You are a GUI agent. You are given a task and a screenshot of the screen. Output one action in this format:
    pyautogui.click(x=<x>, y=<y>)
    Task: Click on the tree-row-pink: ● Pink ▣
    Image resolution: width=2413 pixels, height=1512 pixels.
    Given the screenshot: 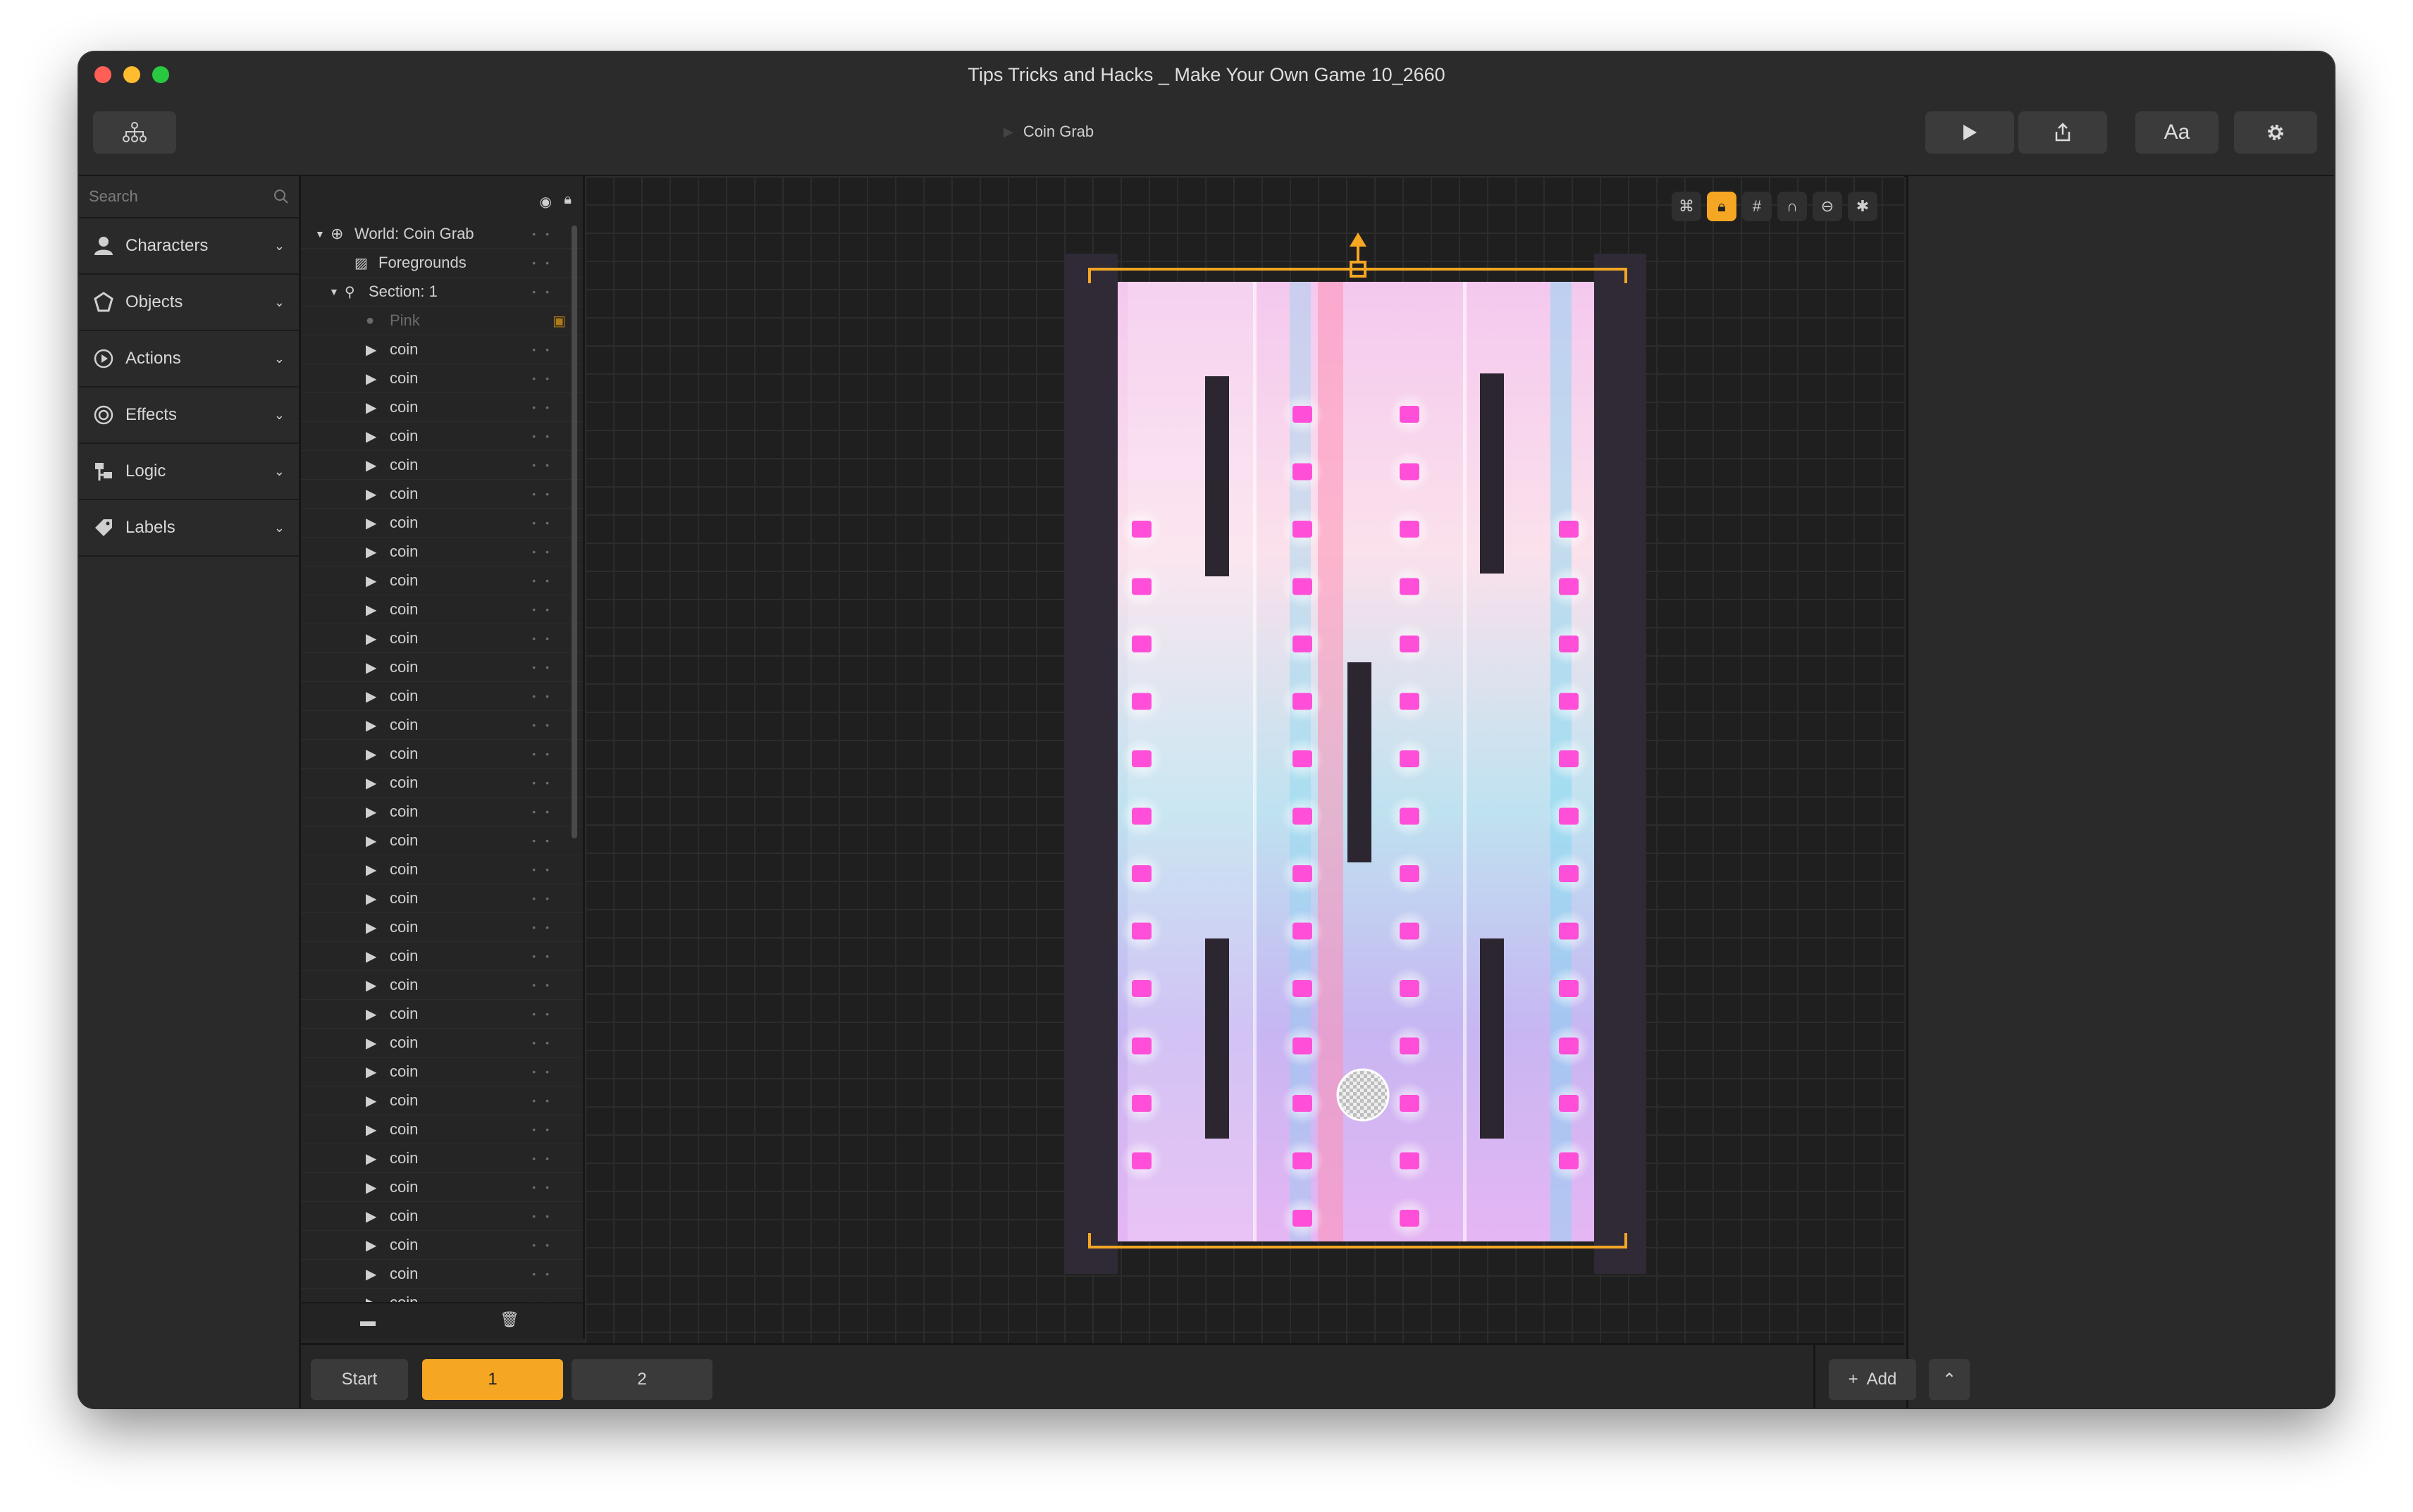 What is the action you would take?
    pyautogui.click(x=442, y=320)
    